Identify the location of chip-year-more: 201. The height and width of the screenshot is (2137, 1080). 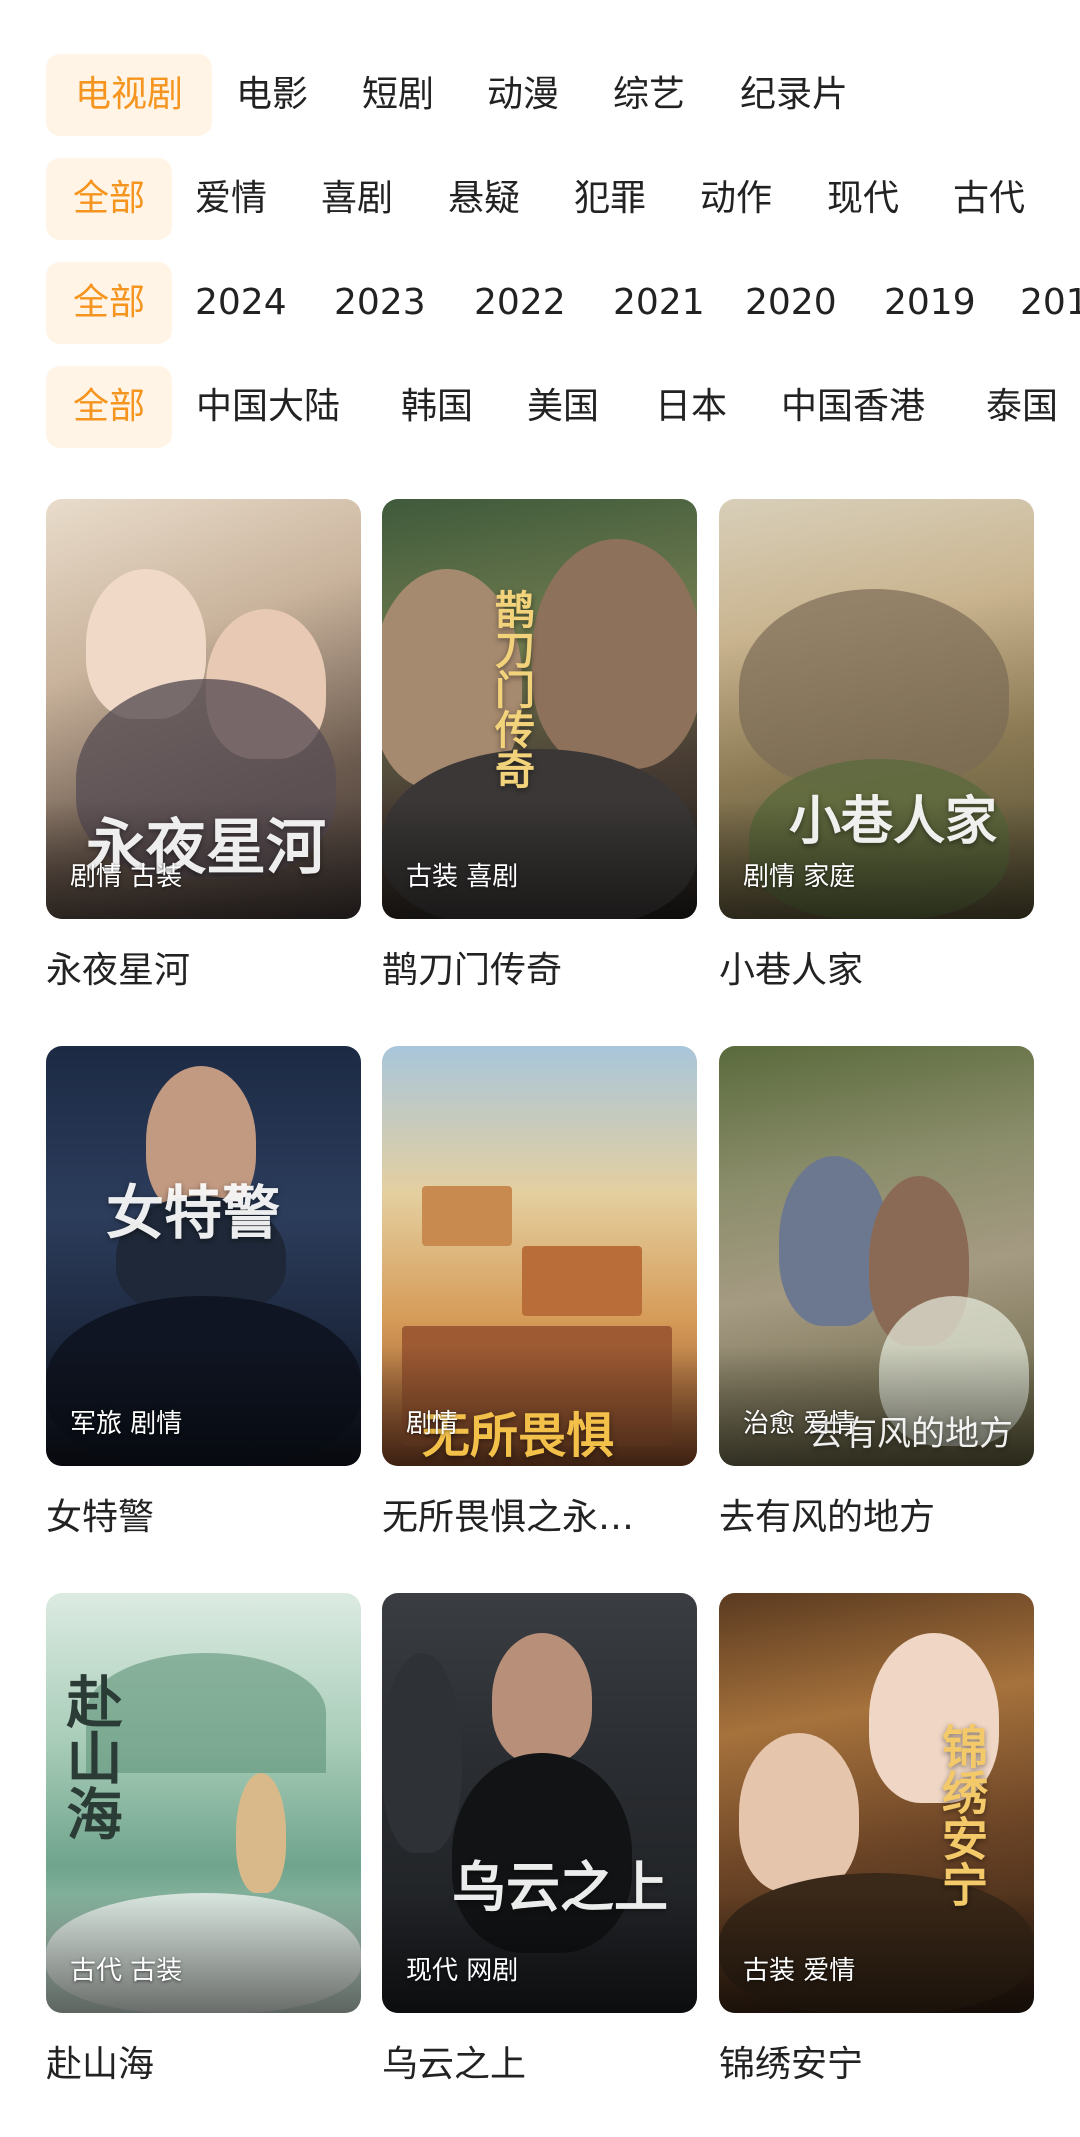
(1050, 303).